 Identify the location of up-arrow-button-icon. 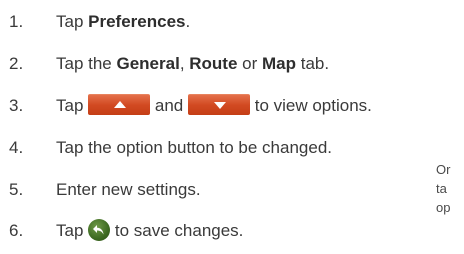
(119, 104).